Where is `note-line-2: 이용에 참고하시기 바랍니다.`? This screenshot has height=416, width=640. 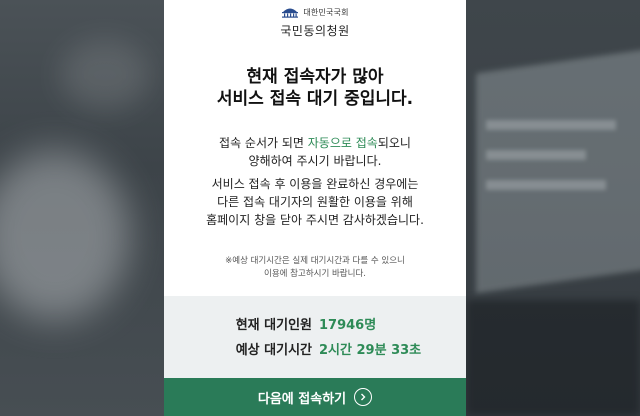
note-line-2: 이용에 참고하시기 바랍니다. is located at coordinates (315, 274).